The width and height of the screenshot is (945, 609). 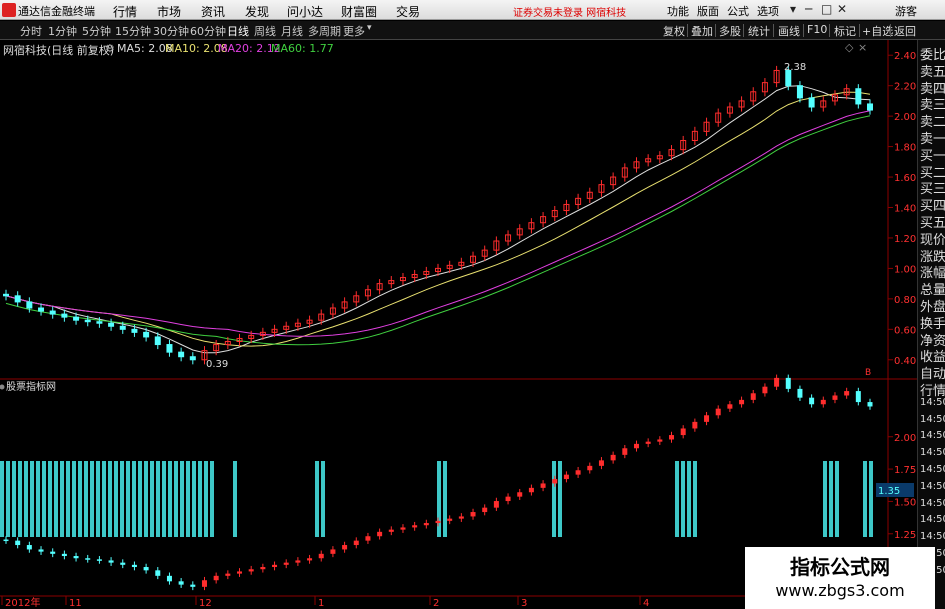 I want to click on more-chevron-icon: ▾, so click(x=369, y=28).